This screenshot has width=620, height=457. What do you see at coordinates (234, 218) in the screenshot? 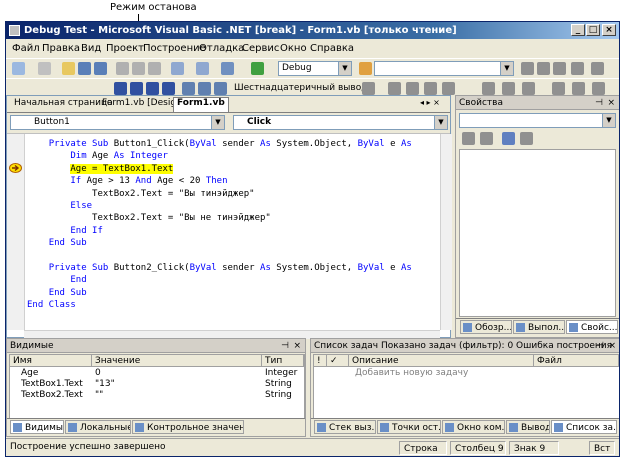
I see `code-line: TextBox2.Text = "Вы не тинэйджер"` at bounding box center [234, 218].